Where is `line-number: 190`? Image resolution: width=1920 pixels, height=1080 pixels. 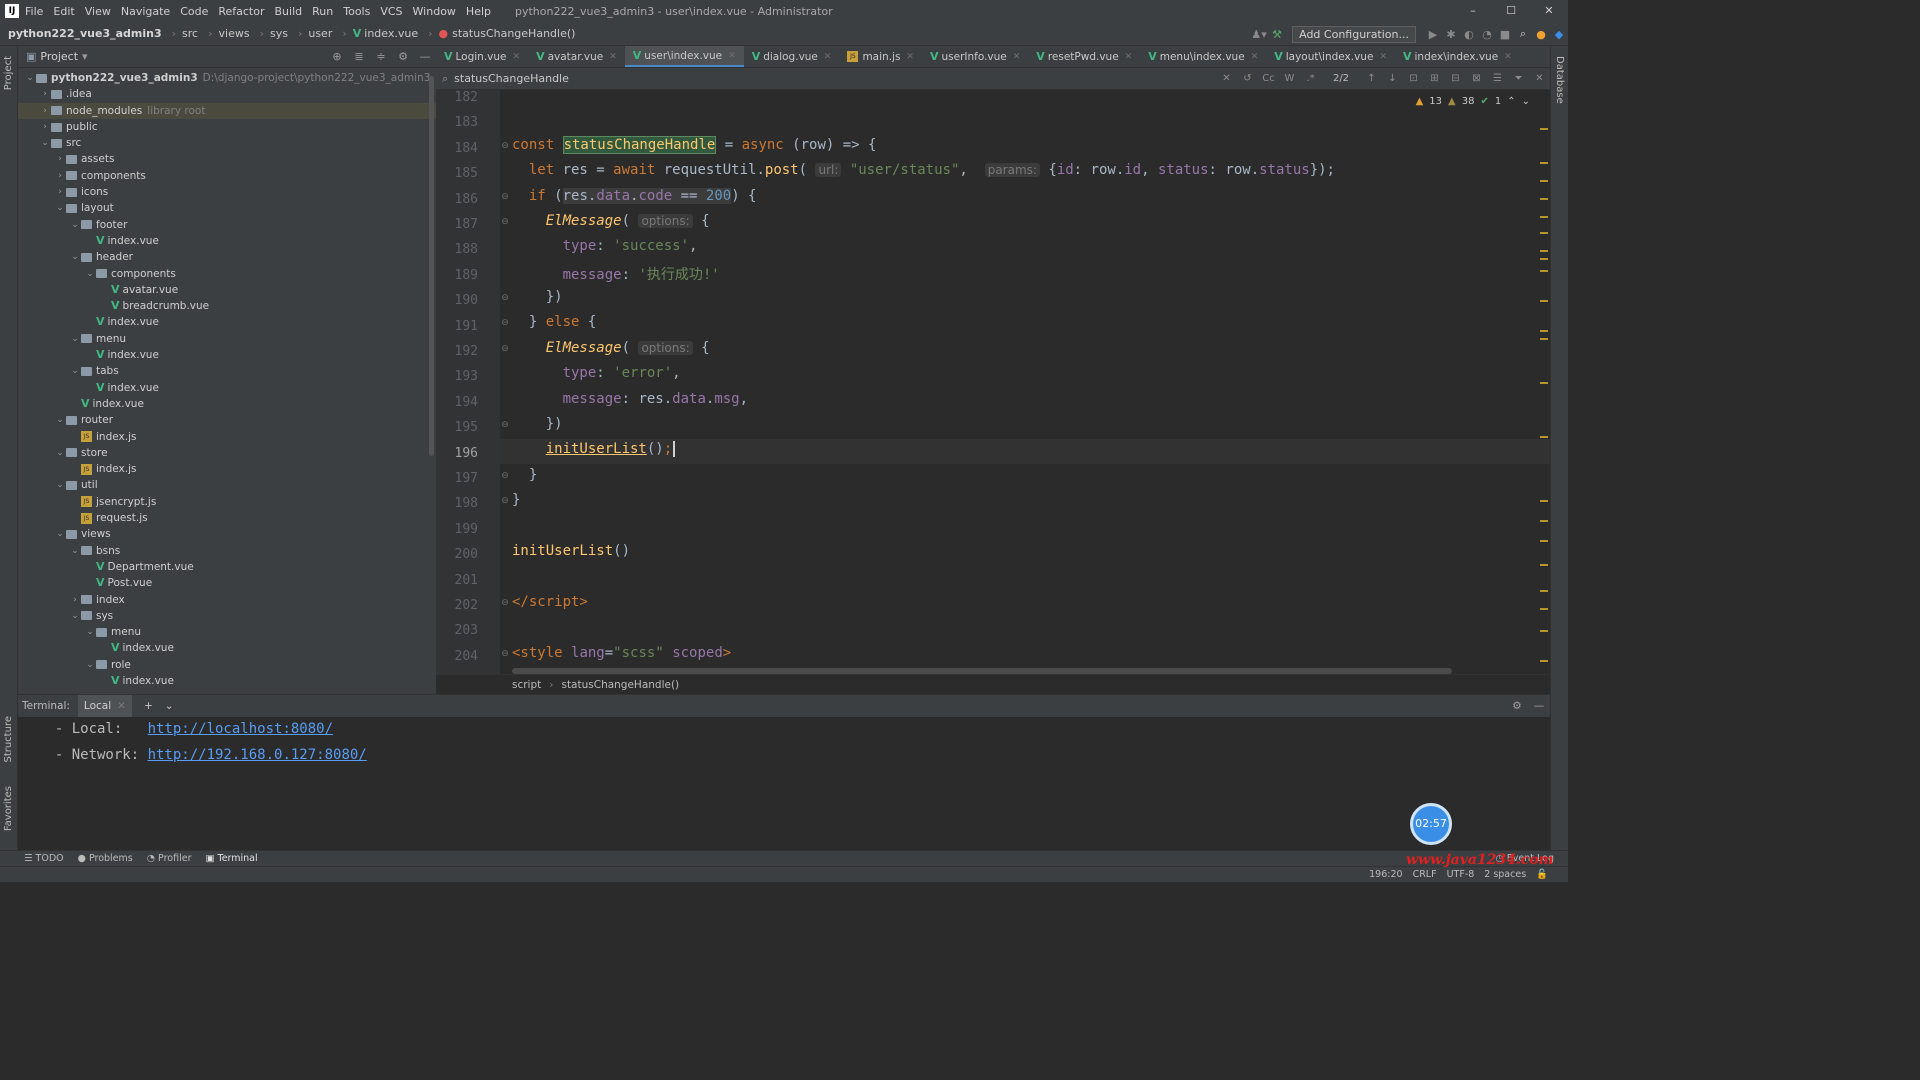
line-number: 190 is located at coordinates (457, 300).